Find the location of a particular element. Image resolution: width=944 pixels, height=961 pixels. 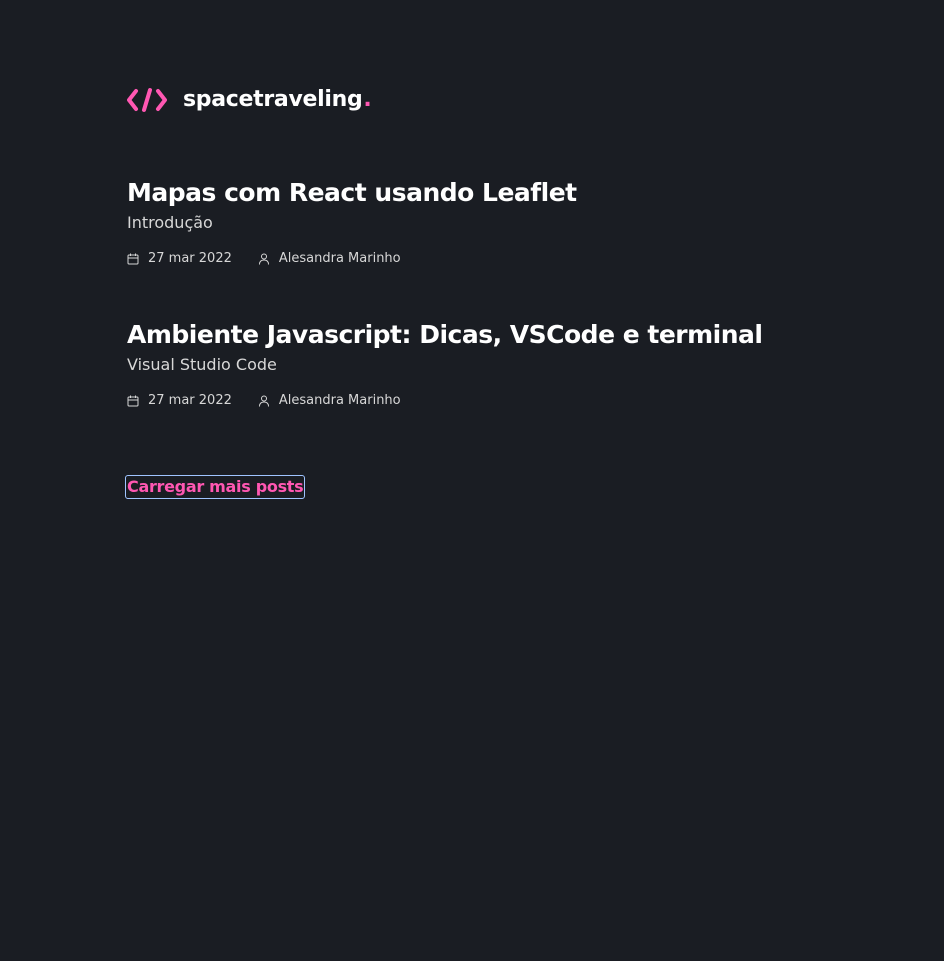

site-header: spacetraveling. is located at coordinates (249, 100).